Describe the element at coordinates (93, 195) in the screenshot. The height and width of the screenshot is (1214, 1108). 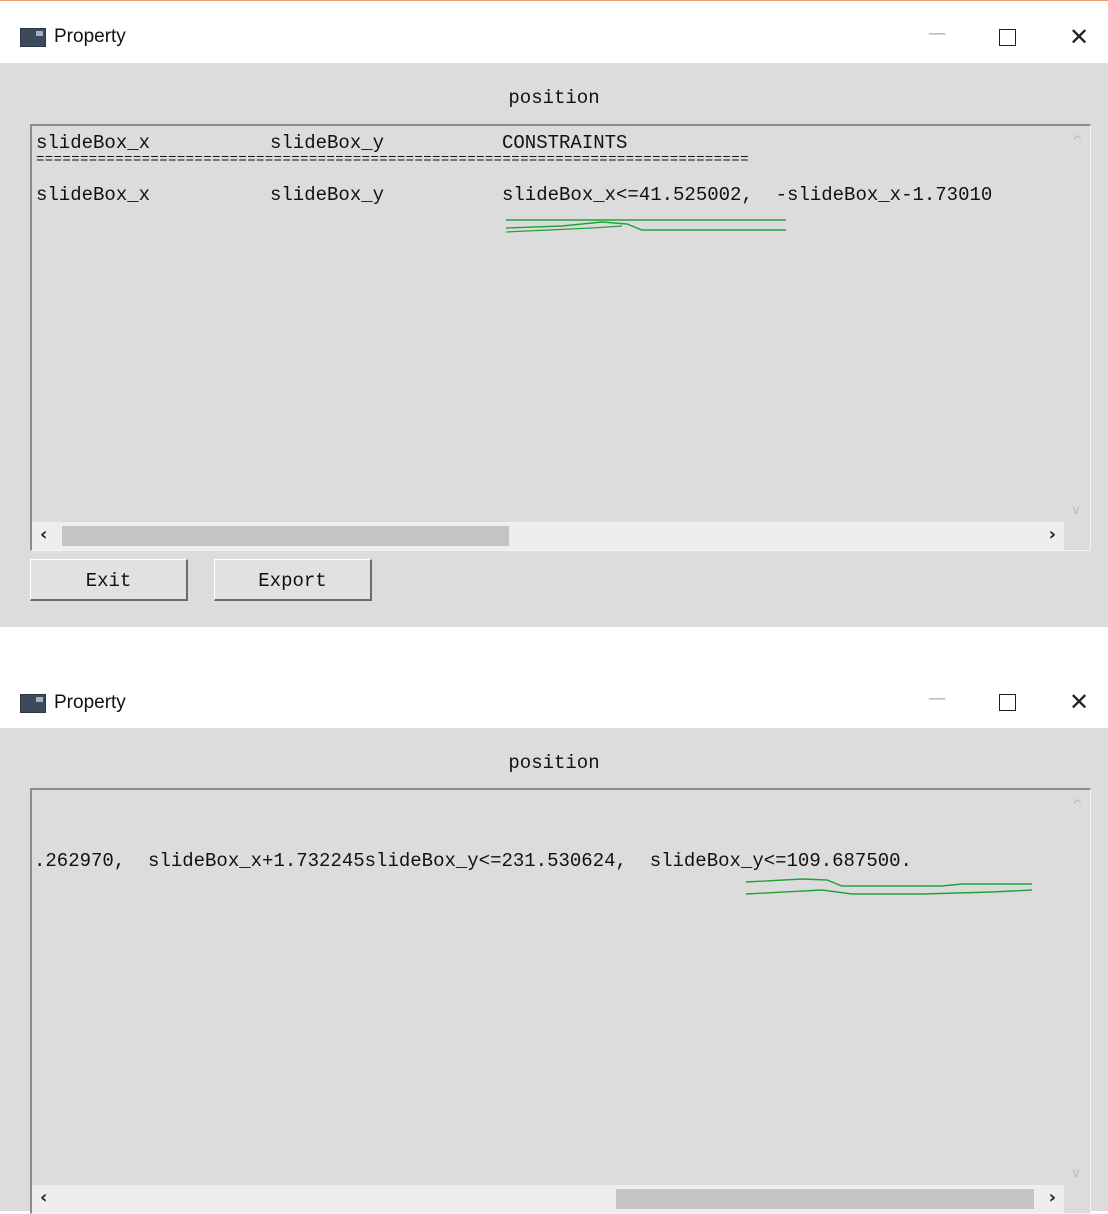
I see `row-col-x: slideBox_x` at that location.